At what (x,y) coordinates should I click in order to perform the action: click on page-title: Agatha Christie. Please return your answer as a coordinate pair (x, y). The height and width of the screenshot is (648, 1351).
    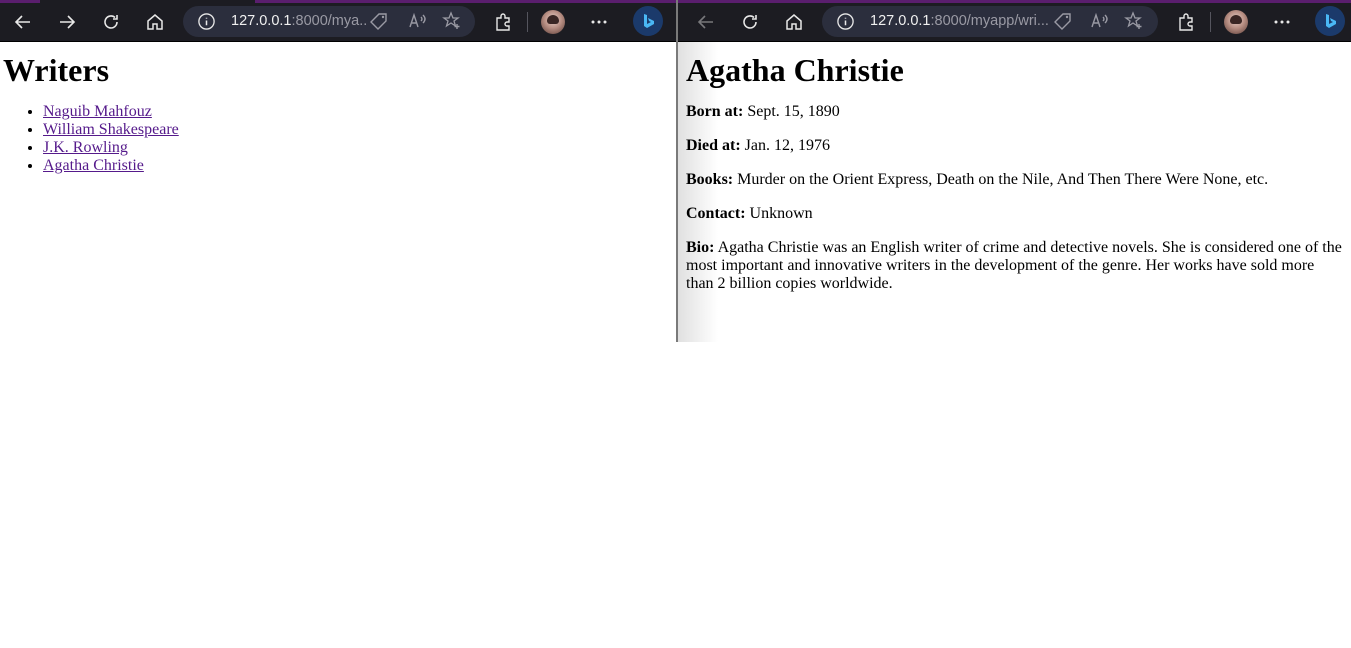
    Looking at the image, I should click on (795, 70).